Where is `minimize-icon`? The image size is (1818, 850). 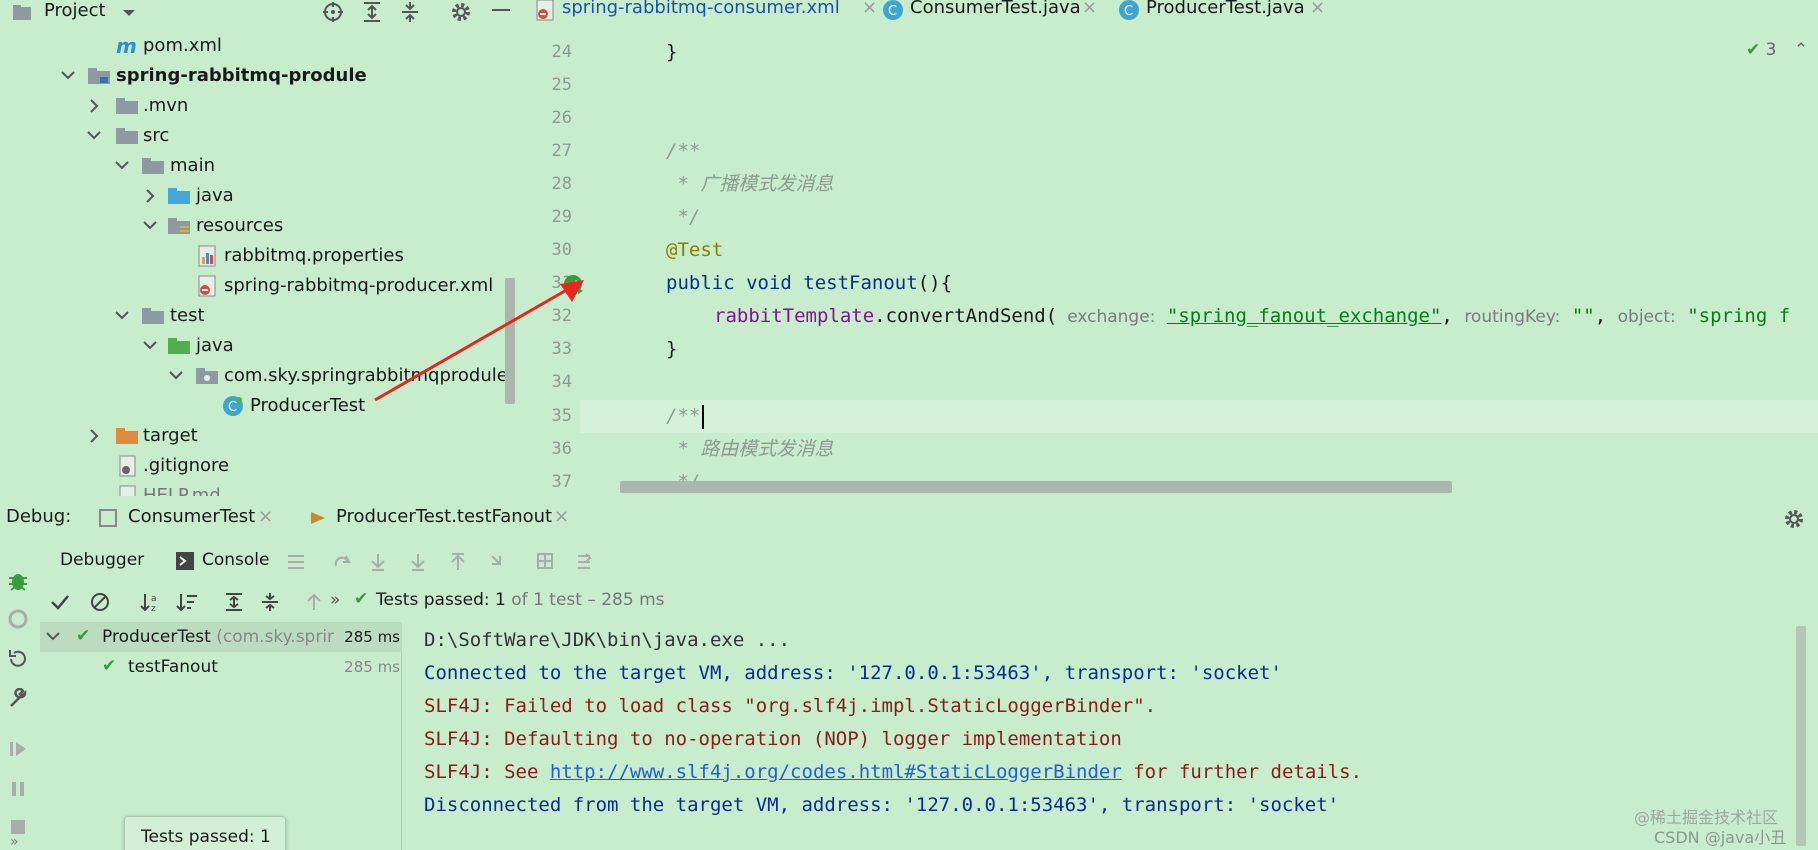 minimize-icon is located at coordinates (501, 11).